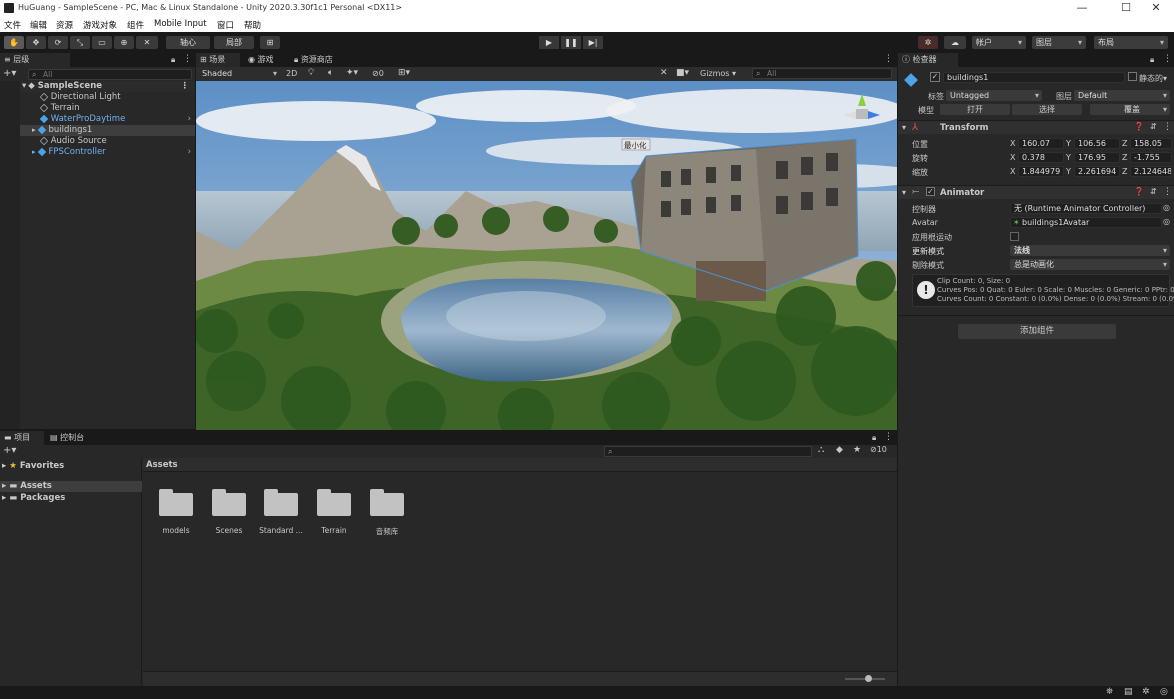 This screenshot has height=699, width=1174. Describe the element at coordinates (593, 42) in the screenshot. I see `step-button: ▶|` at that location.